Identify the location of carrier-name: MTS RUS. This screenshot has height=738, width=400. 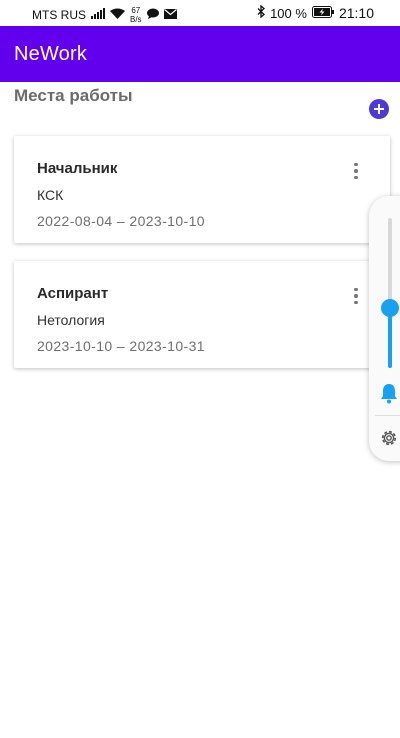
(59, 15).